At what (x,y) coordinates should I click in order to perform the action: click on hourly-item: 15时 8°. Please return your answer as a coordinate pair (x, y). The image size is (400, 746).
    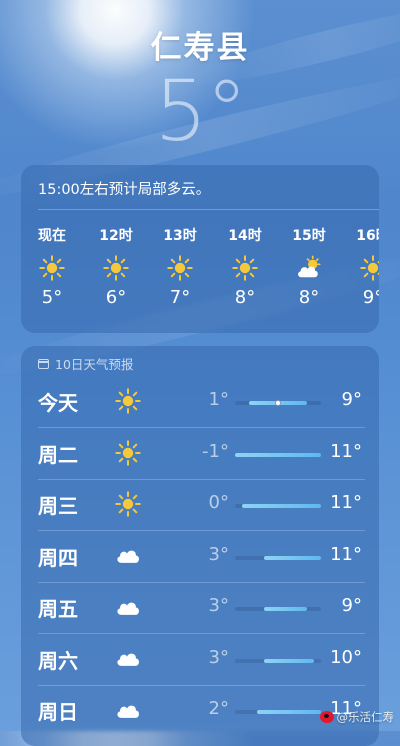
    Looking at the image, I should click on (309, 266).